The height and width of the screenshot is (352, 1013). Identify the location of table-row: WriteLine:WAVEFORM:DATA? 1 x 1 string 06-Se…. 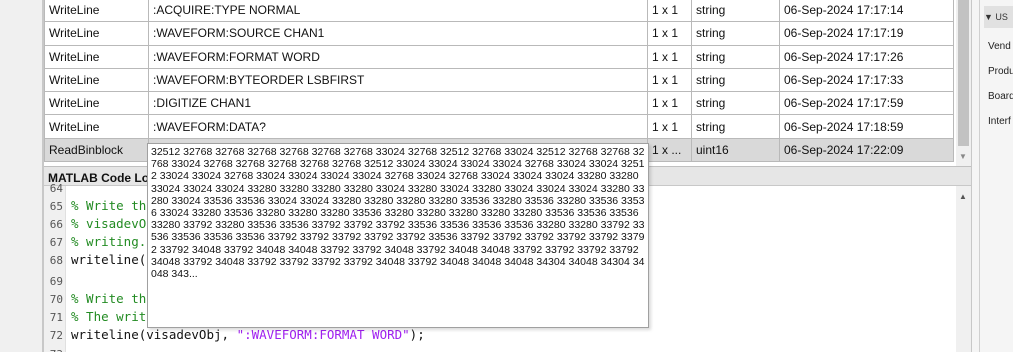
(499, 126).